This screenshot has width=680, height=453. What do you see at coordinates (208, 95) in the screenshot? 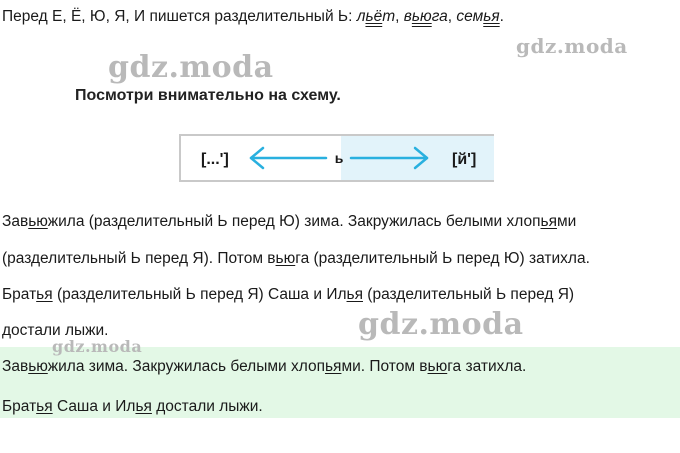
I see `instruction-heading: Посмотри внимательно на схему.` at bounding box center [208, 95].